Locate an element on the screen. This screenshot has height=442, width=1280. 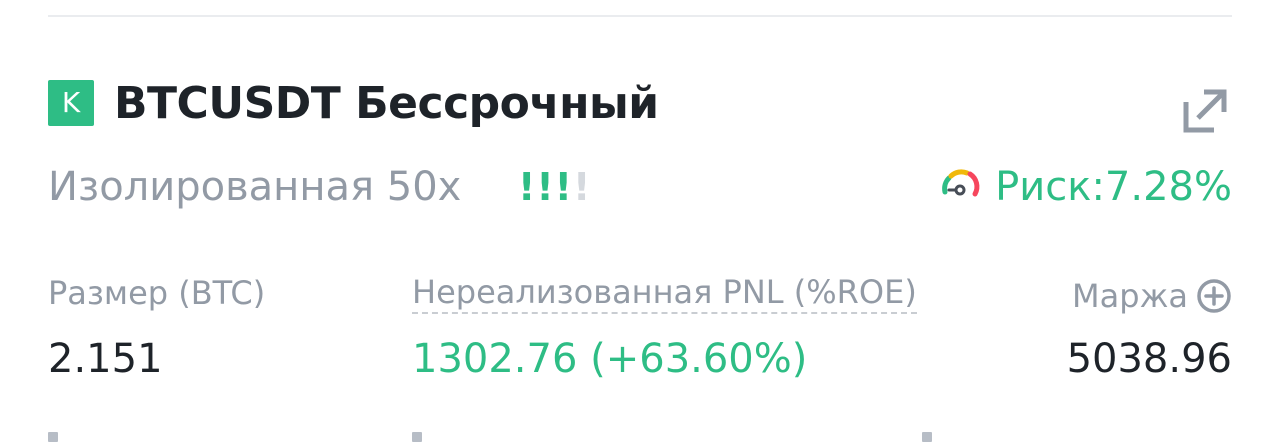
risk-gauge-icon is located at coordinates (961, 183).